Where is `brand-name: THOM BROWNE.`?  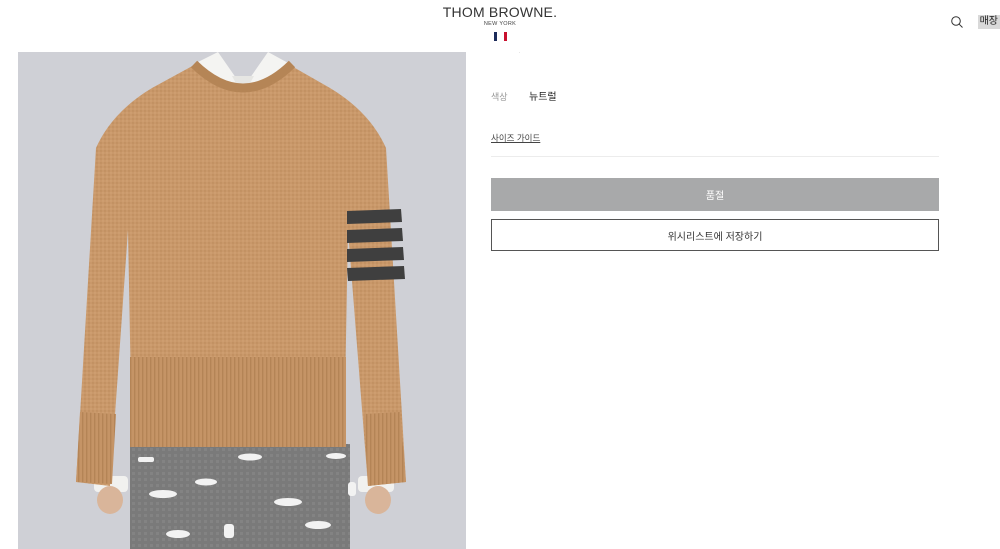
brand-name: THOM BROWNE. is located at coordinates (500, 12).